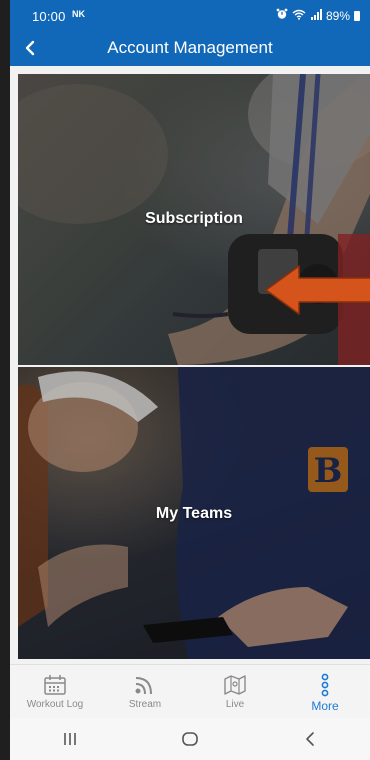 This screenshot has width=370, height=760. I want to click on app-bar: 10:00 NK 89% Account Management, so click(190, 33).